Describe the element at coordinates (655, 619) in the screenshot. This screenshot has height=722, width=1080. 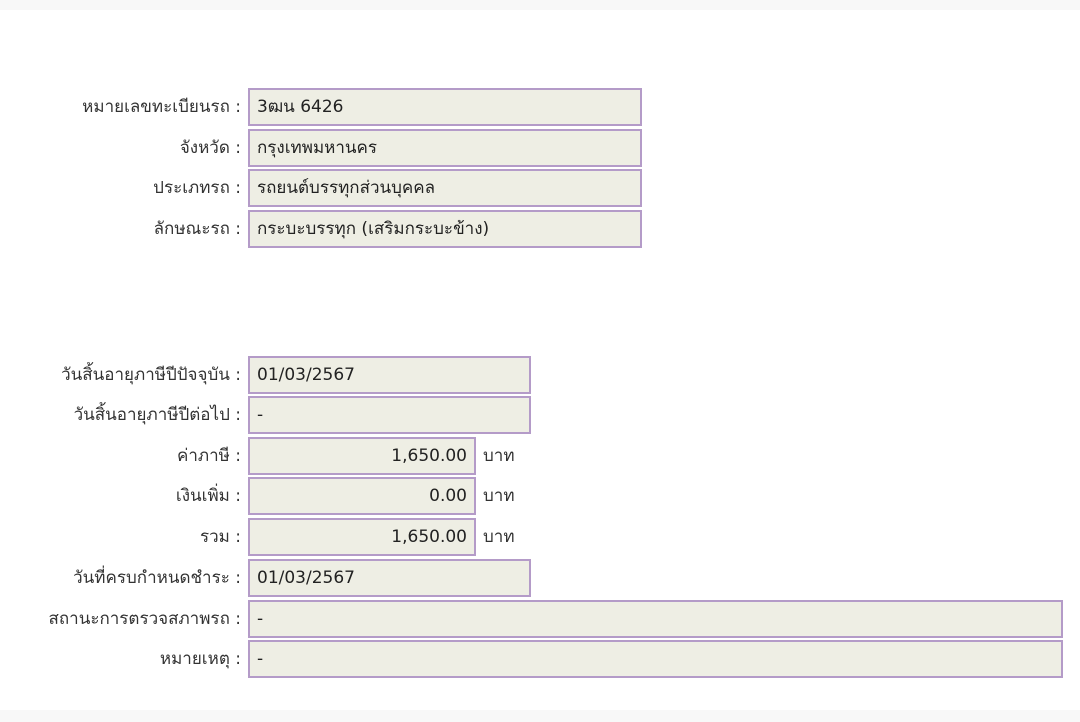
I see `inspection-status-field: -` at that location.